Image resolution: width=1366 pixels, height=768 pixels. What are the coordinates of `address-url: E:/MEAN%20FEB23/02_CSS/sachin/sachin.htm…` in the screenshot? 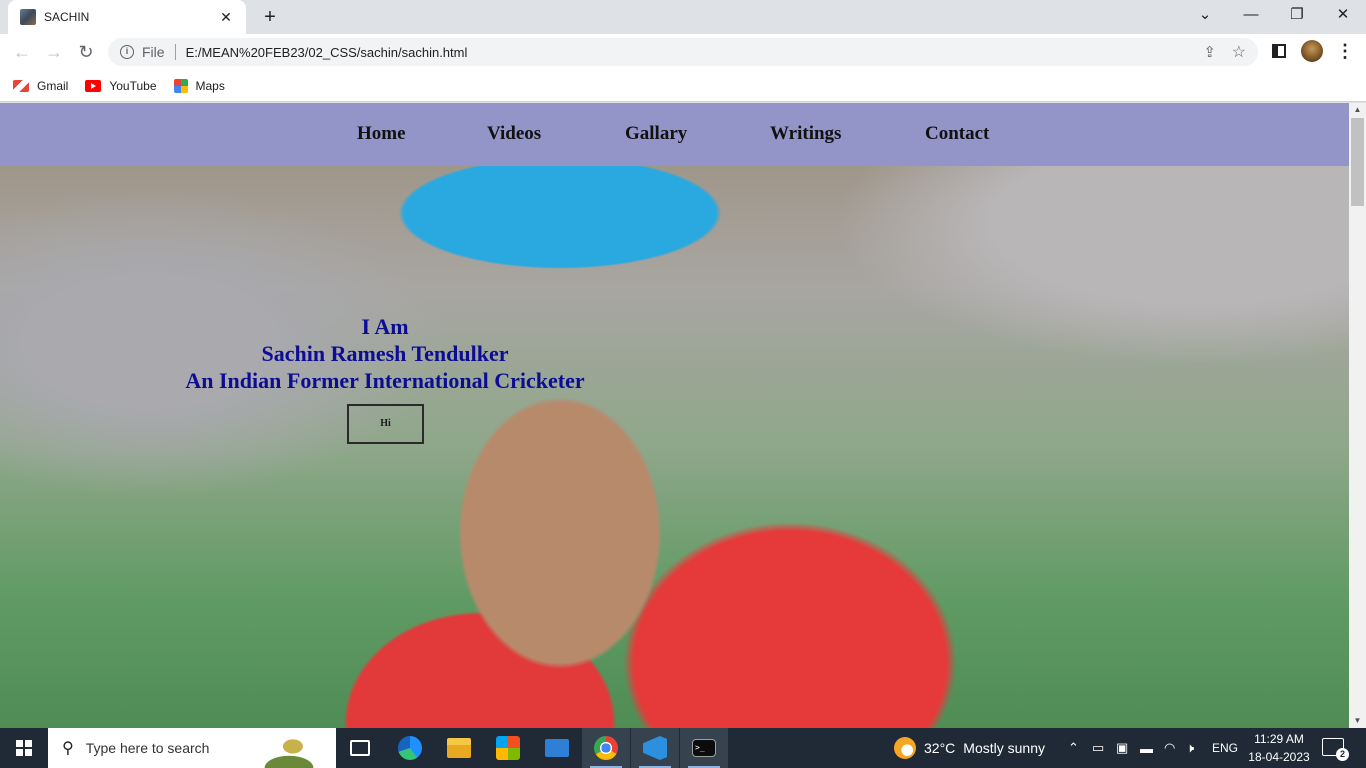 It's located at (327, 52).